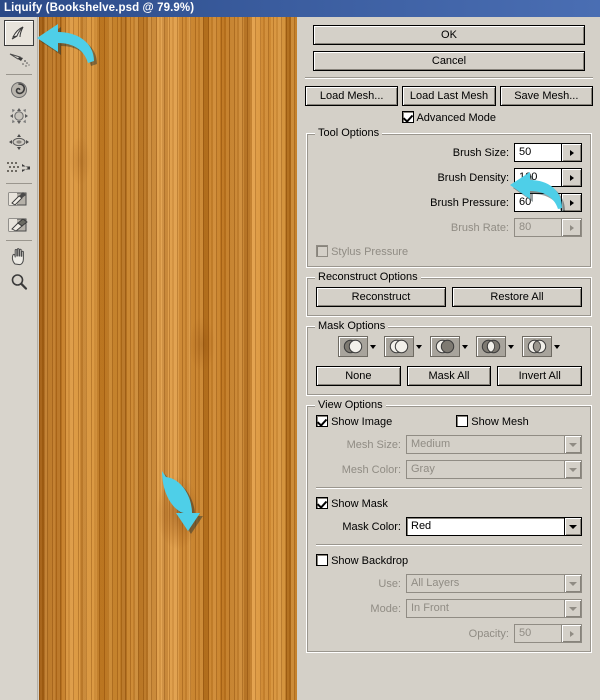  I want to click on mask-color-value: Red, so click(421, 526).